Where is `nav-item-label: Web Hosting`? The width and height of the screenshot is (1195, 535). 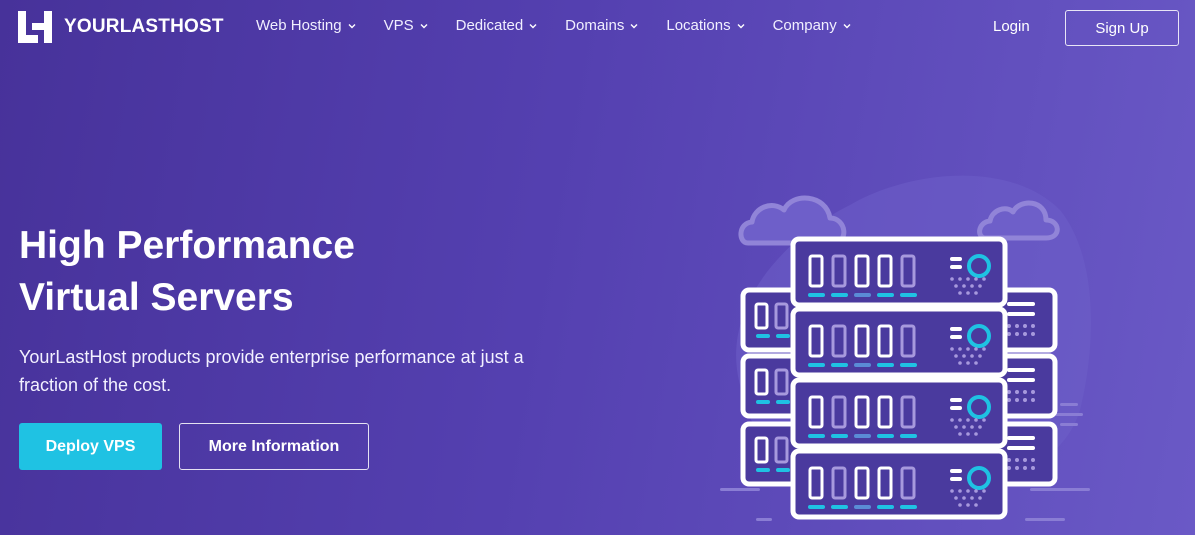 nav-item-label: Web Hosting is located at coordinates (299, 25).